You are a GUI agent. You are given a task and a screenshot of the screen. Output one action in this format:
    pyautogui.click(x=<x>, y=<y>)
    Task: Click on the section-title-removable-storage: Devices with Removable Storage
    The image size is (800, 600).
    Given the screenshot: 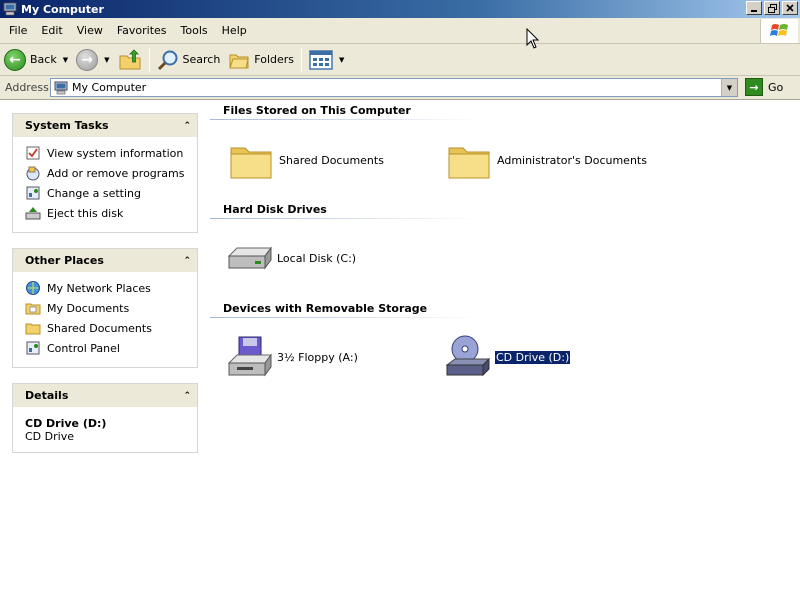 What is the action you would take?
    pyautogui.click(x=325, y=308)
    